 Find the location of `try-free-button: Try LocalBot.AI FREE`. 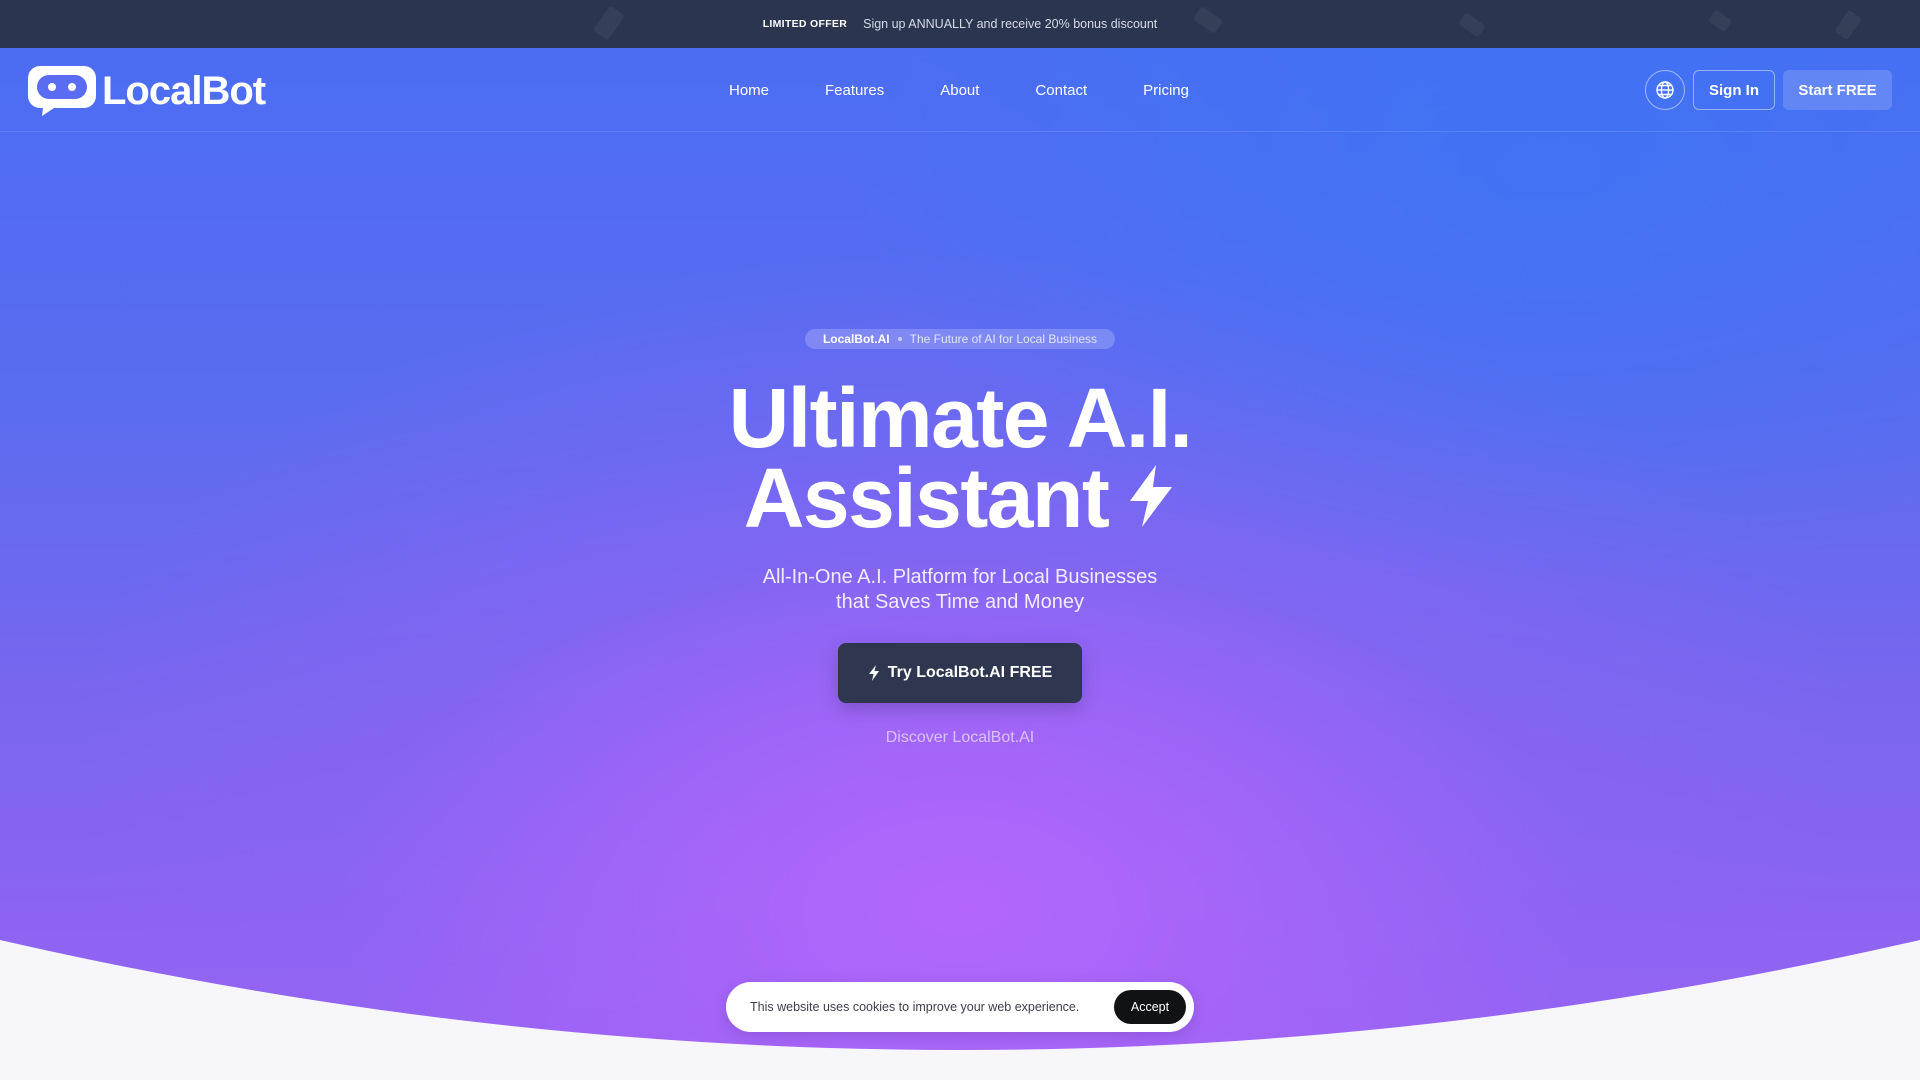

try-free-button: Try LocalBot.AI FREE is located at coordinates (960, 673).